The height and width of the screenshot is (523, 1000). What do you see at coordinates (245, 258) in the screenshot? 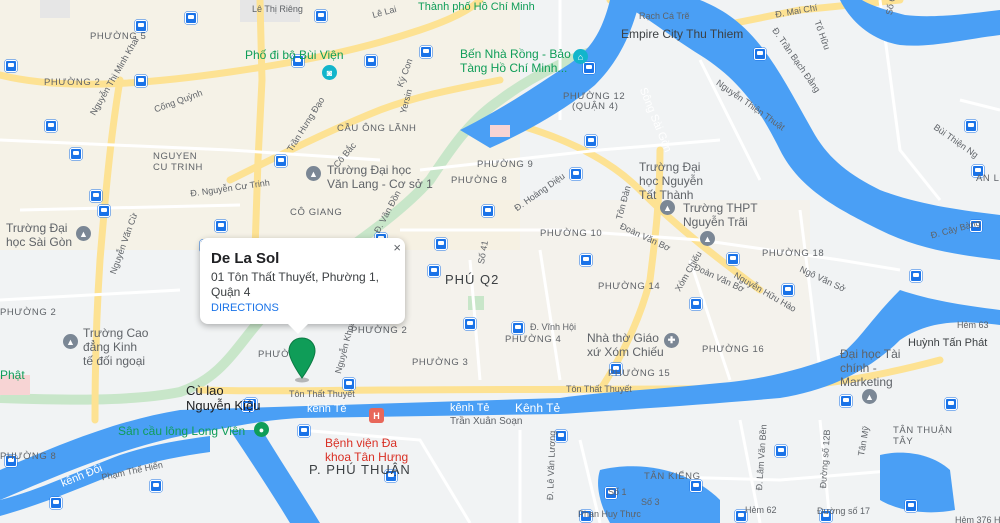
I see `place-title: De La Sol` at bounding box center [245, 258].